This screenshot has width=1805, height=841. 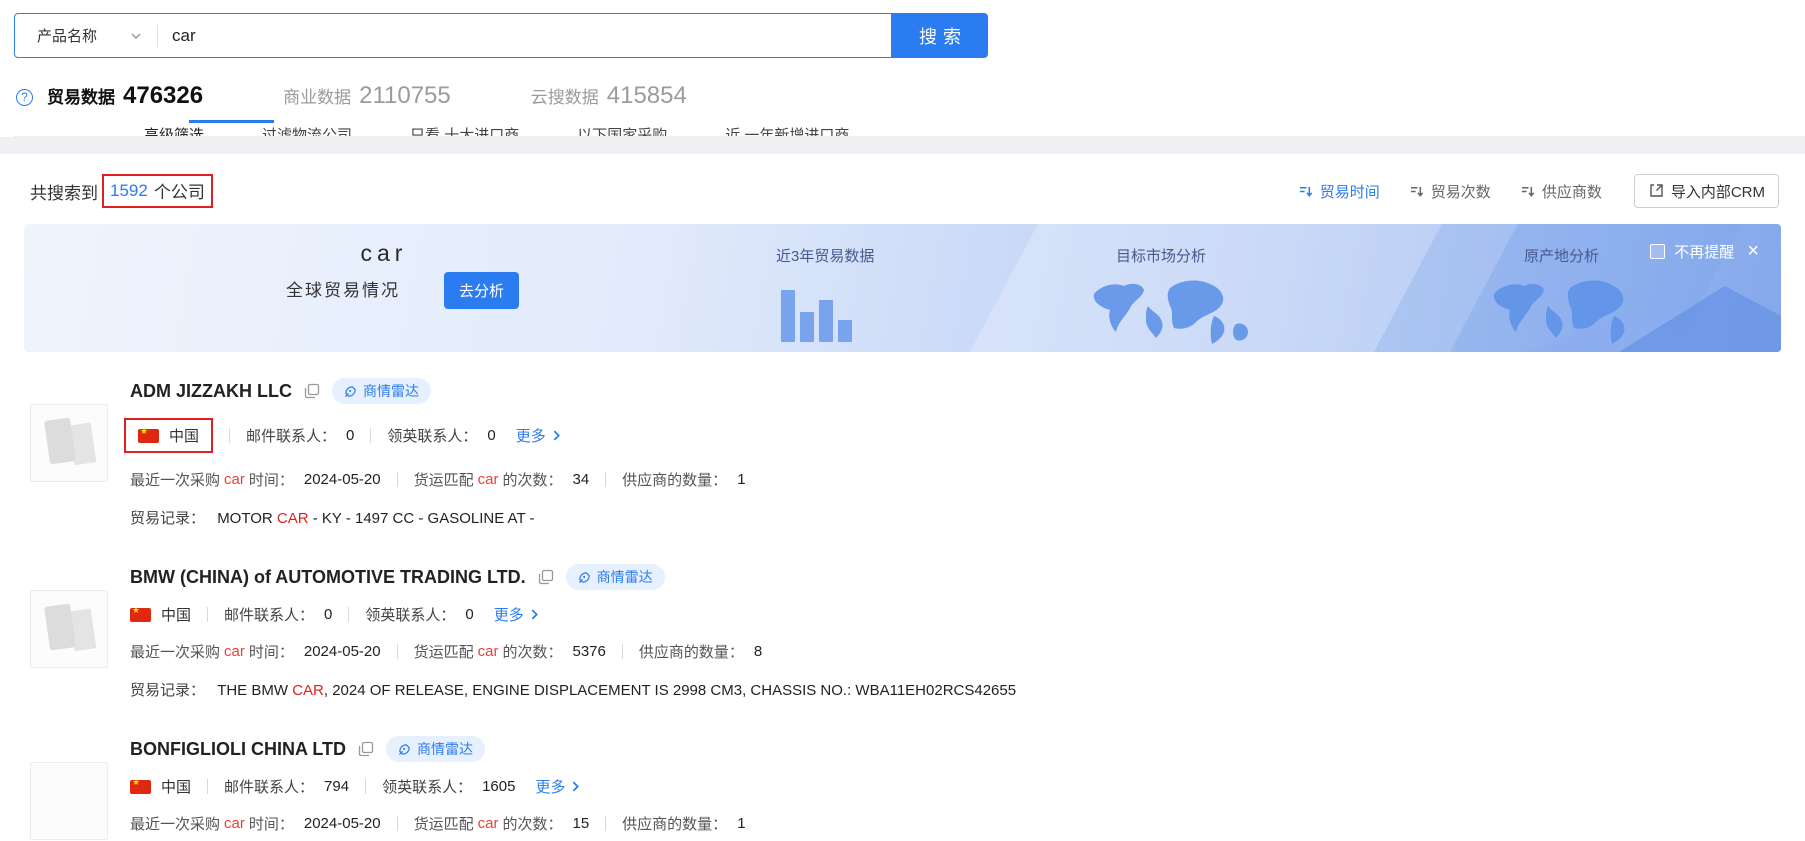 I want to click on stat-label: 时间：, so click(x=271, y=652).